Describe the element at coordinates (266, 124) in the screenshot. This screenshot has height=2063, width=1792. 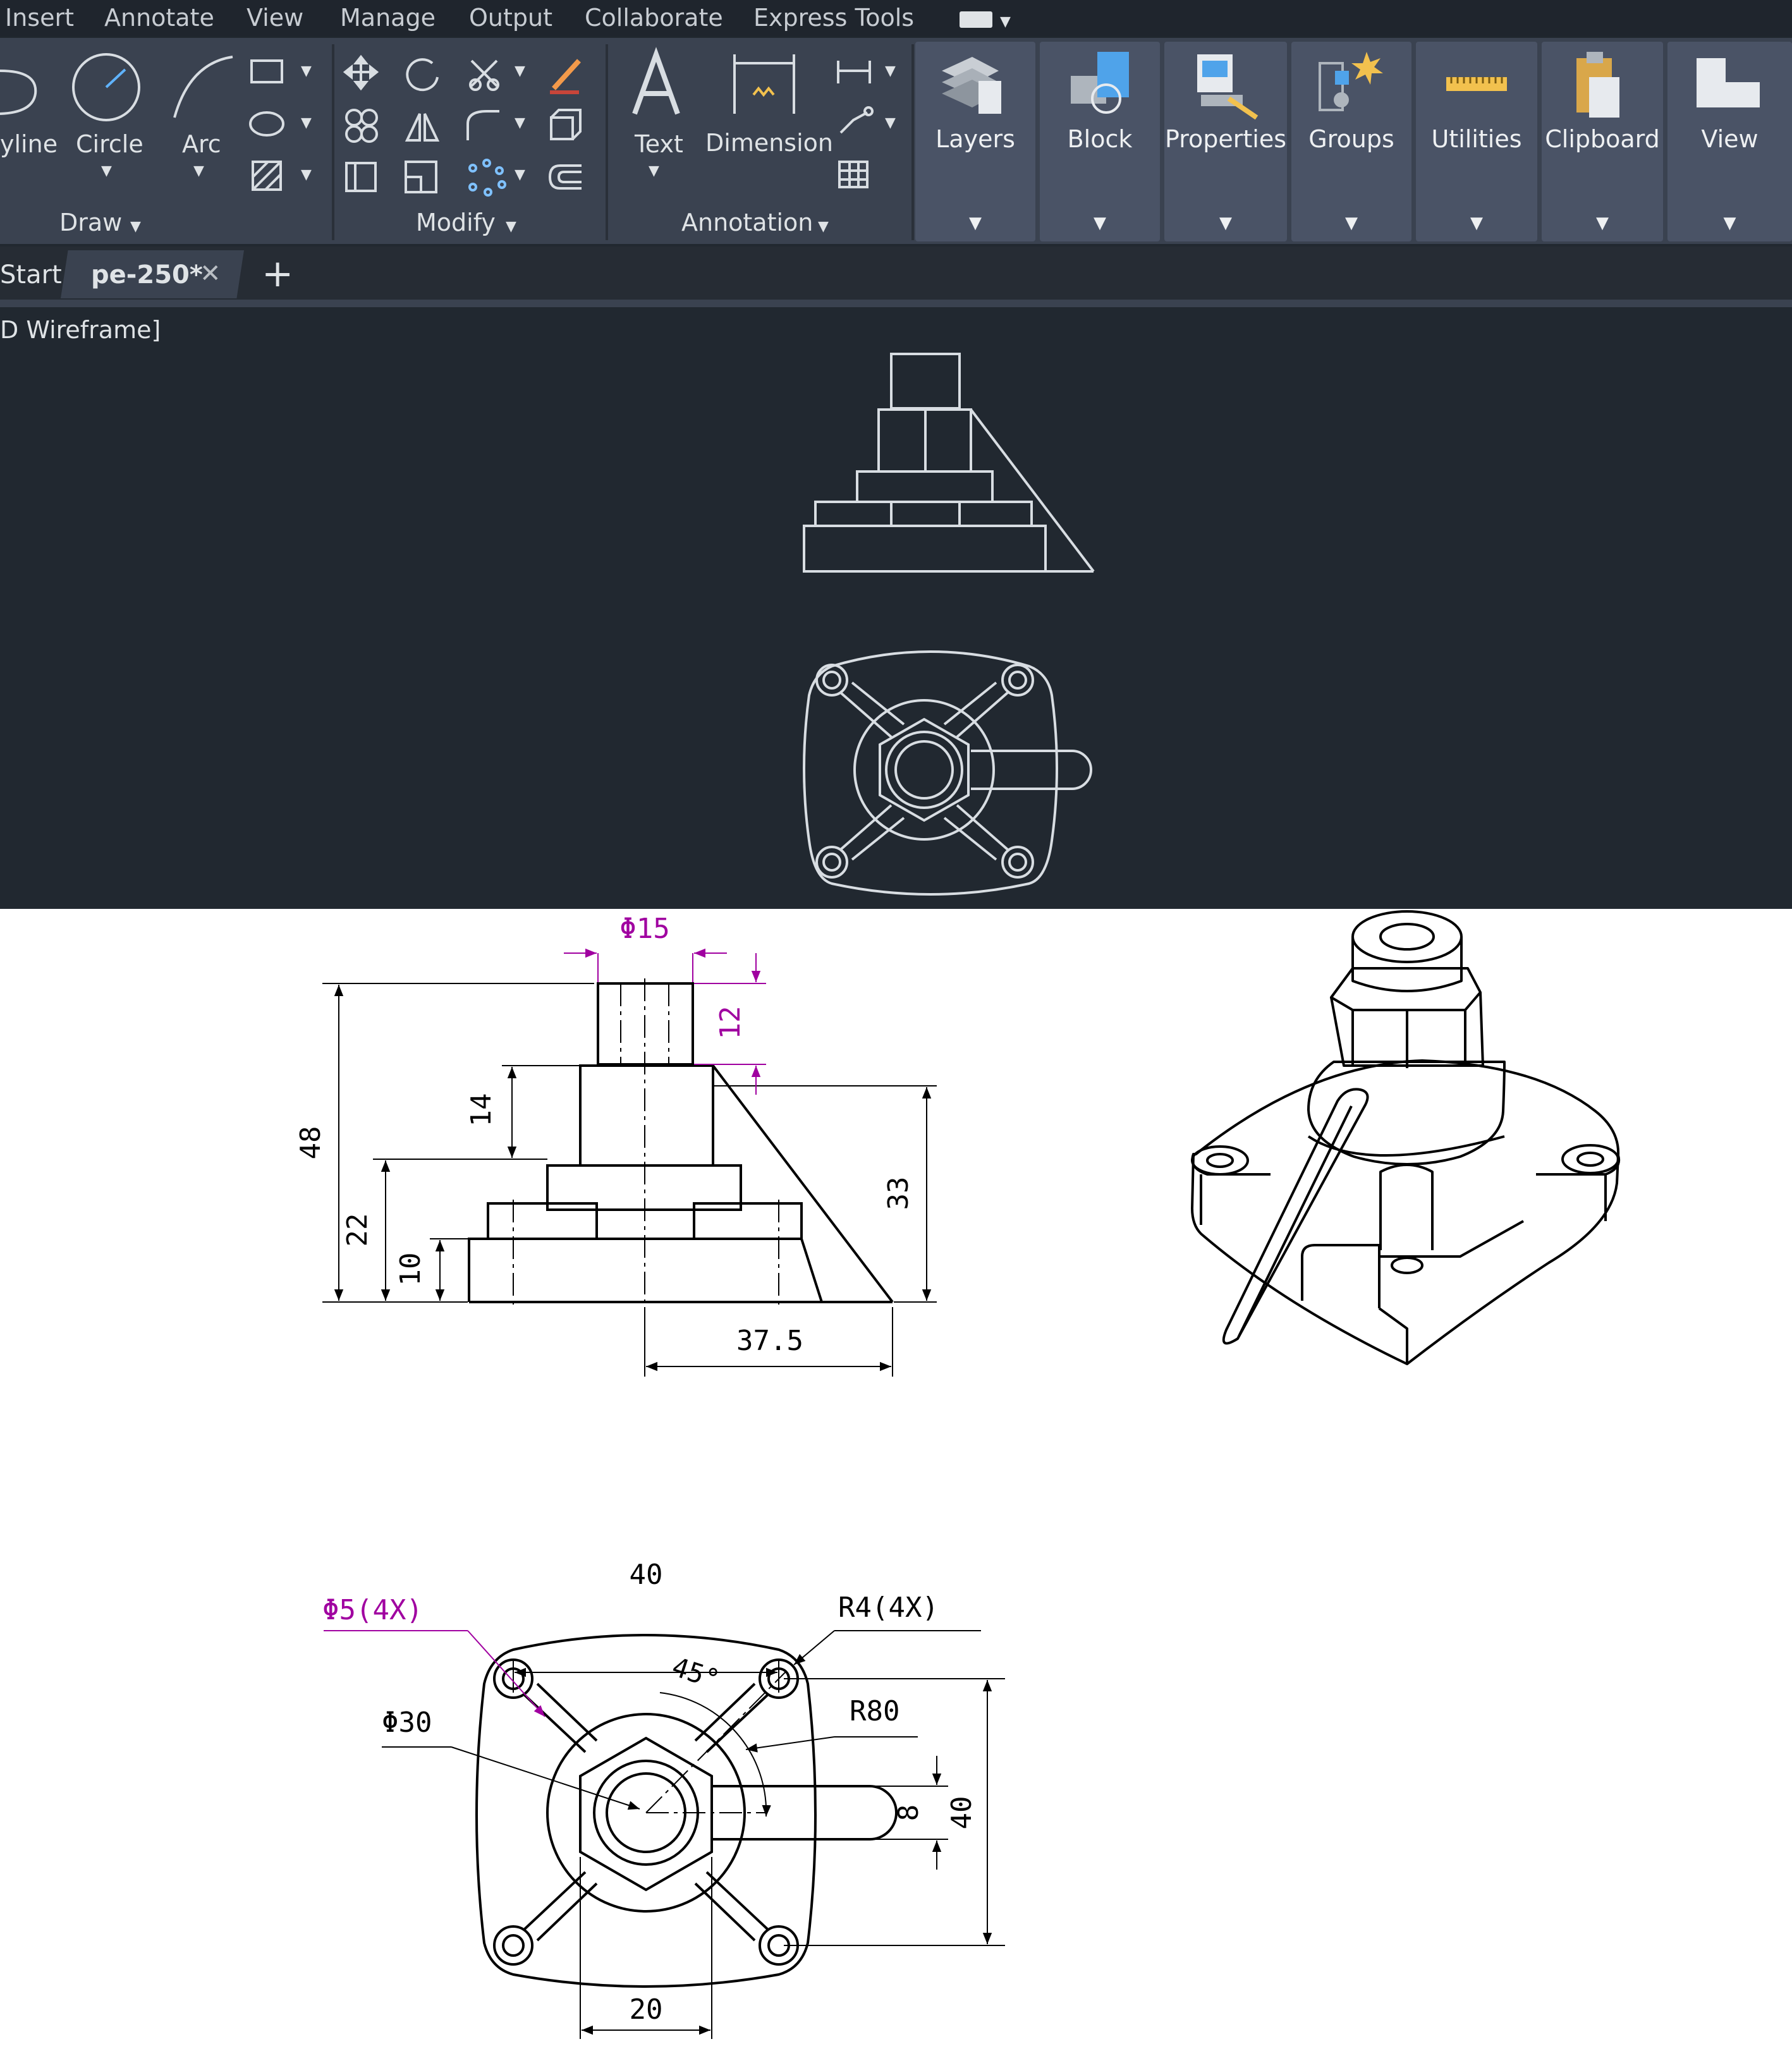
I see `ellipse-icon` at that location.